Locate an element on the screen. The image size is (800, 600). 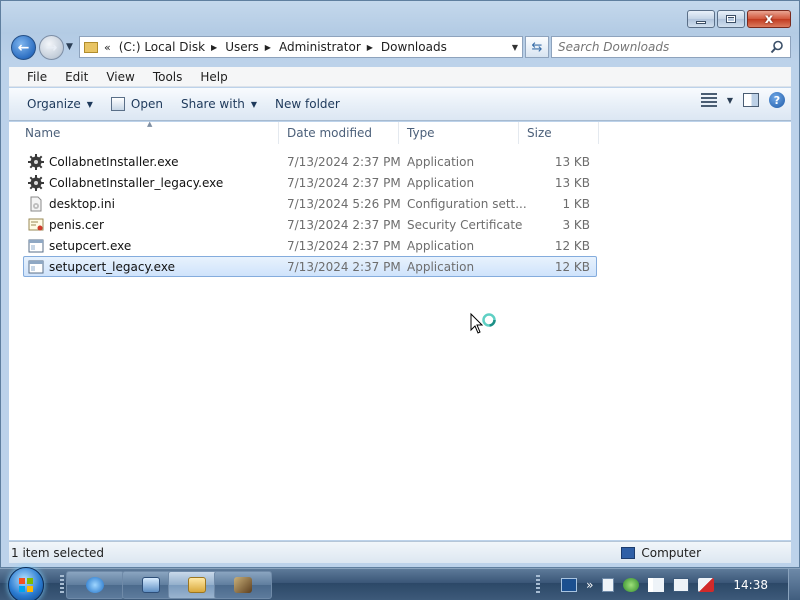
clock: 14:38 is located at coordinates (750, 585).